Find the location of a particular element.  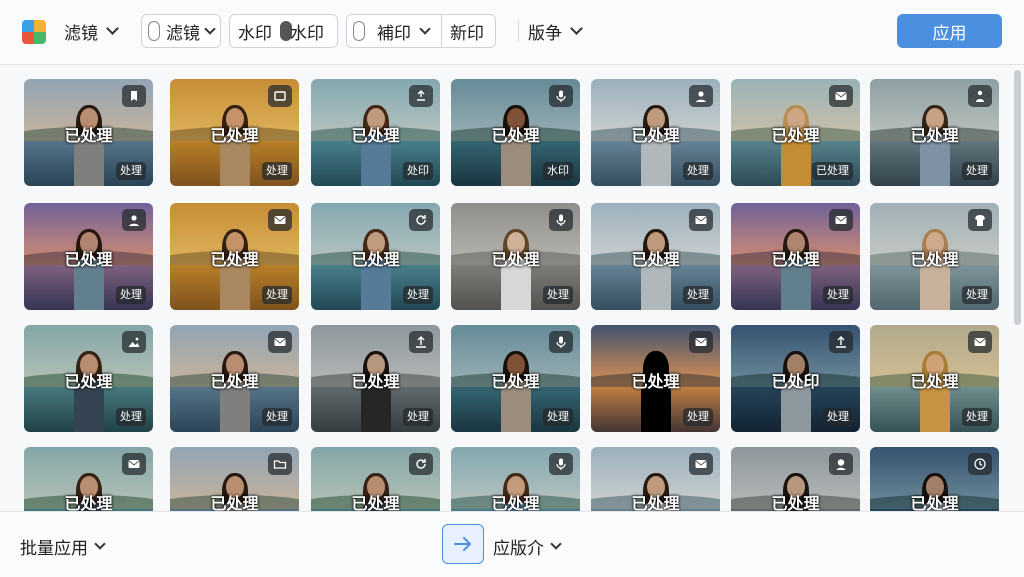

version-menu: 版争 is located at coordinates (555, 31).